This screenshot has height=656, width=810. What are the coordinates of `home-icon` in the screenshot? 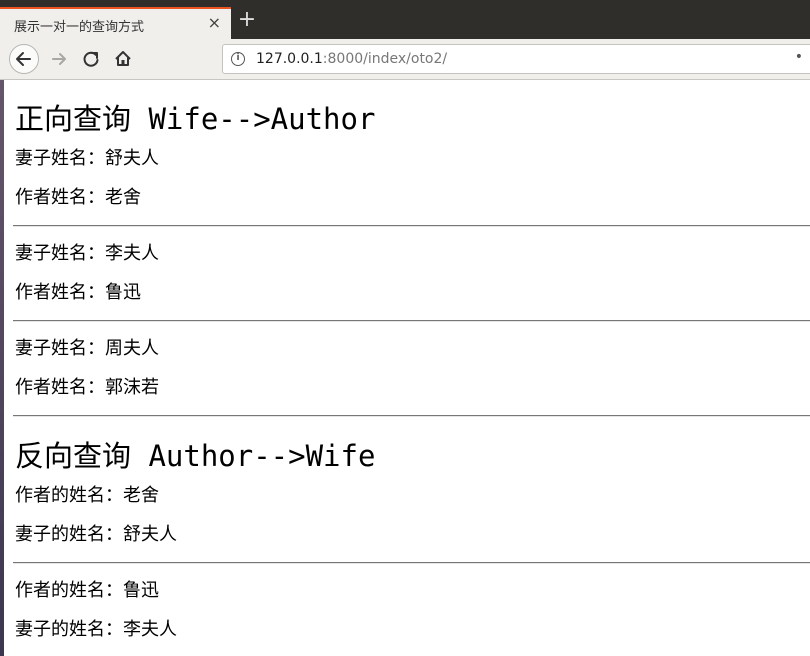 It's located at (123, 58).